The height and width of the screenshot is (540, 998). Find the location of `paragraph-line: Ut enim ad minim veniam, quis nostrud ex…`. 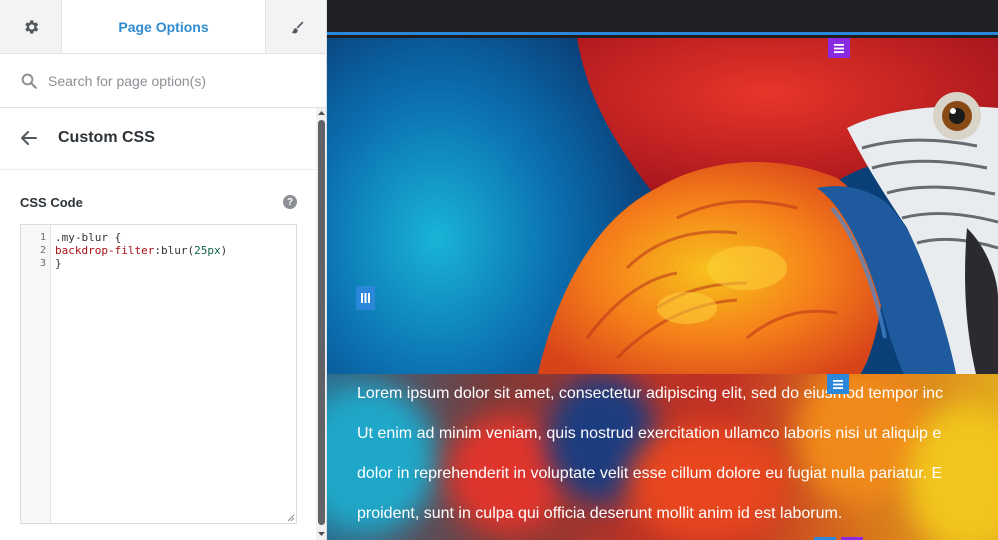

paragraph-line: Ut enim ad minim veniam, quis nostrud ex… is located at coordinates (649, 433).